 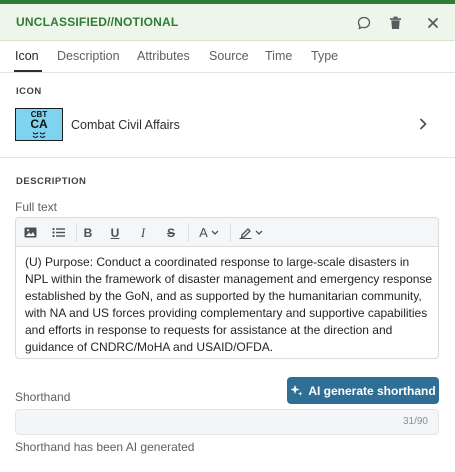 What do you see at coordinates (27, 56) in the screenshot?
I see `tab-icon: Icon` at bounding box center [27, 56].